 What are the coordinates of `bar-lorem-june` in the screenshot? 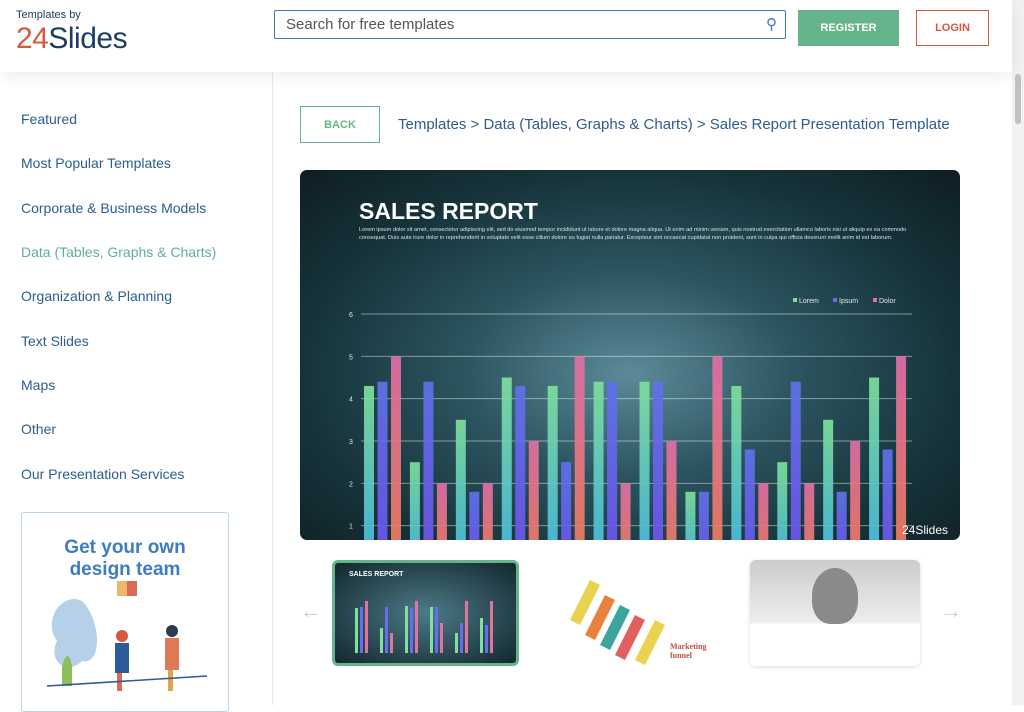 It's located at (598, 460).